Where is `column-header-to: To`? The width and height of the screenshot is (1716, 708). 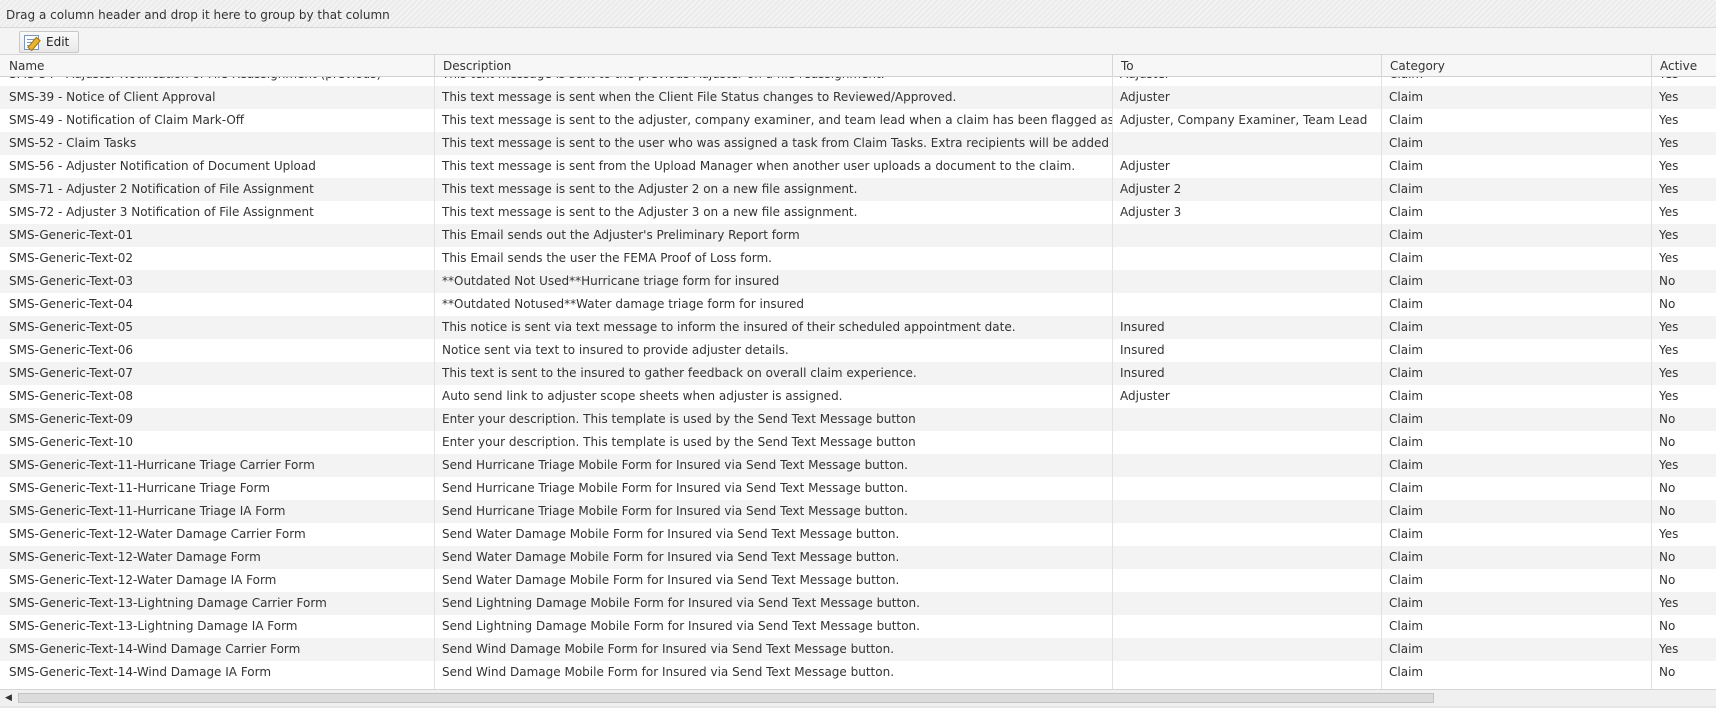 column-header-to: To is located at coordinates (1246, 66).